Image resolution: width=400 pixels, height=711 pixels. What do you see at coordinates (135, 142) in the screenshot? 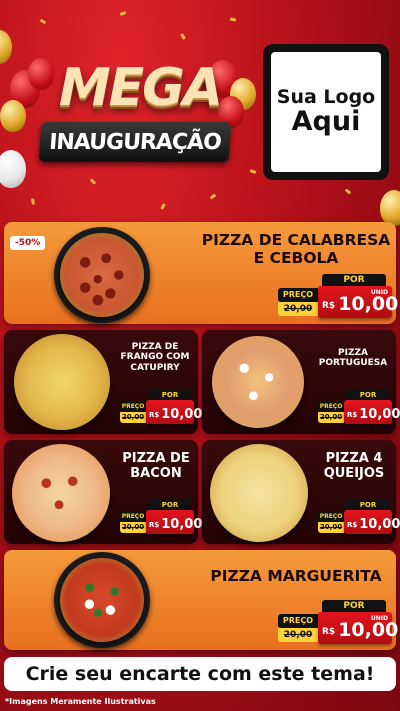
I see `headline-inauguracao: INAUGURAÇÃO` at bounding box center [135, 142].